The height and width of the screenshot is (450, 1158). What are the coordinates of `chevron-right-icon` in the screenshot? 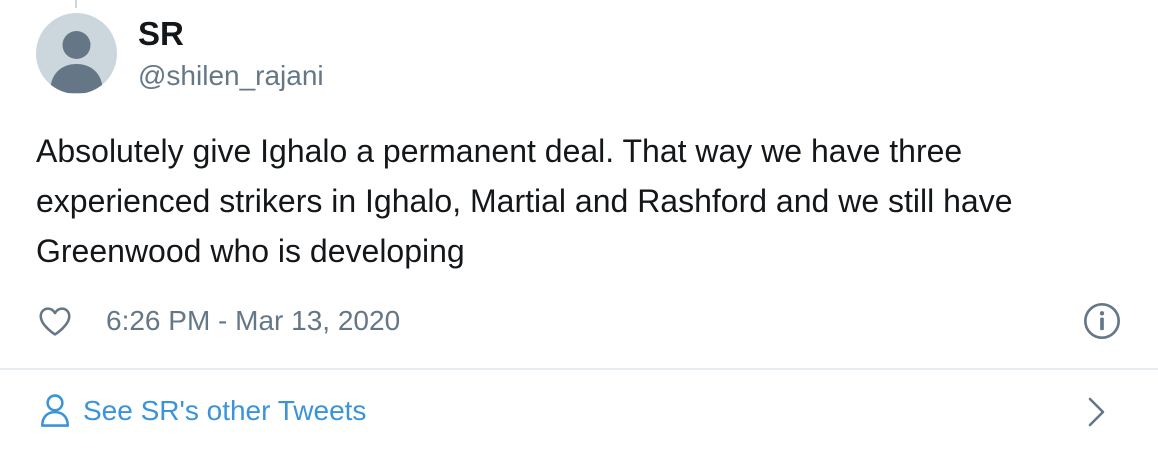 It's located at (1097, 412).